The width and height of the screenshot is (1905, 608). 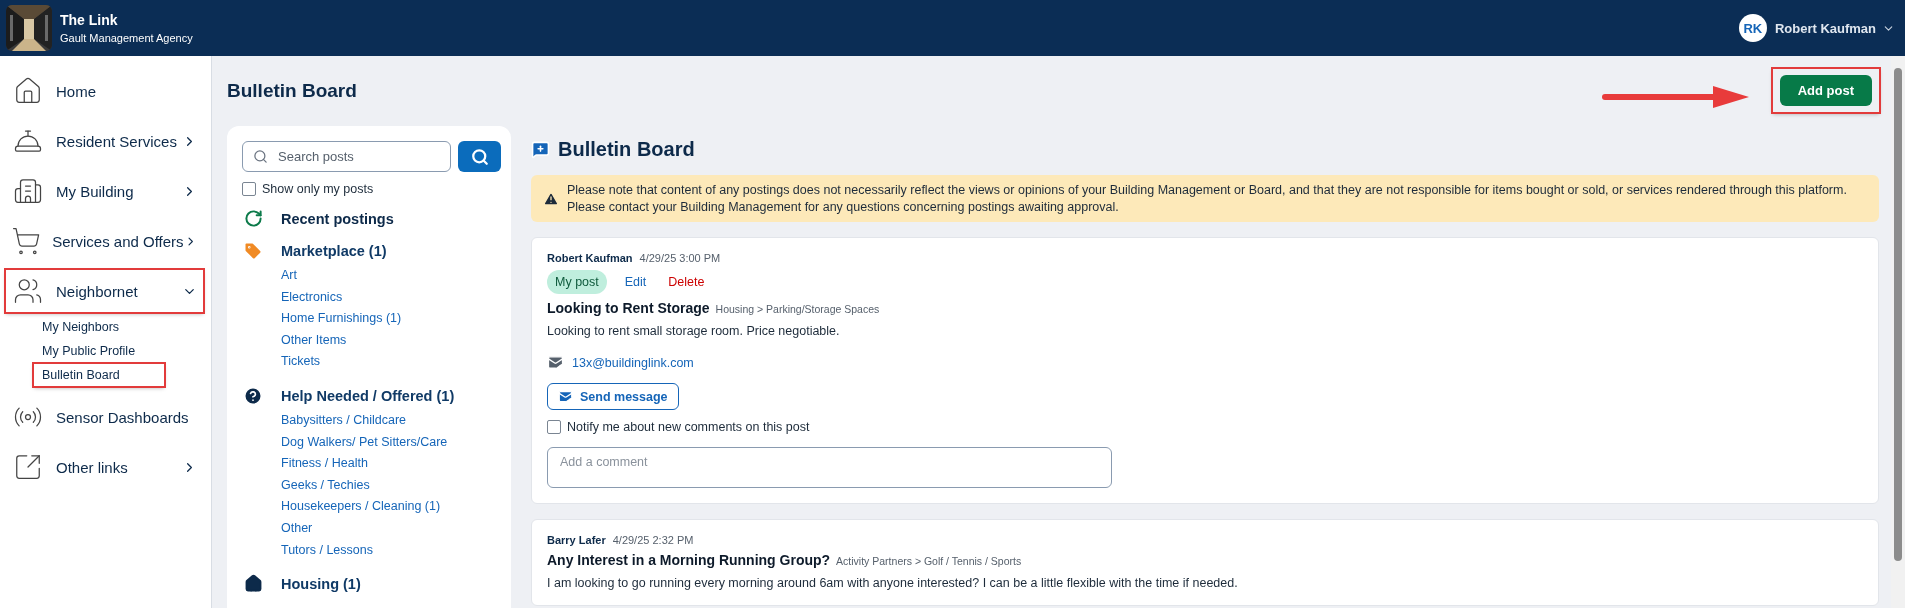 What do you see at coordinates (577, 282) in the screenshot?
I see `my-post-badge: My post` at bounding box center [577, 282].